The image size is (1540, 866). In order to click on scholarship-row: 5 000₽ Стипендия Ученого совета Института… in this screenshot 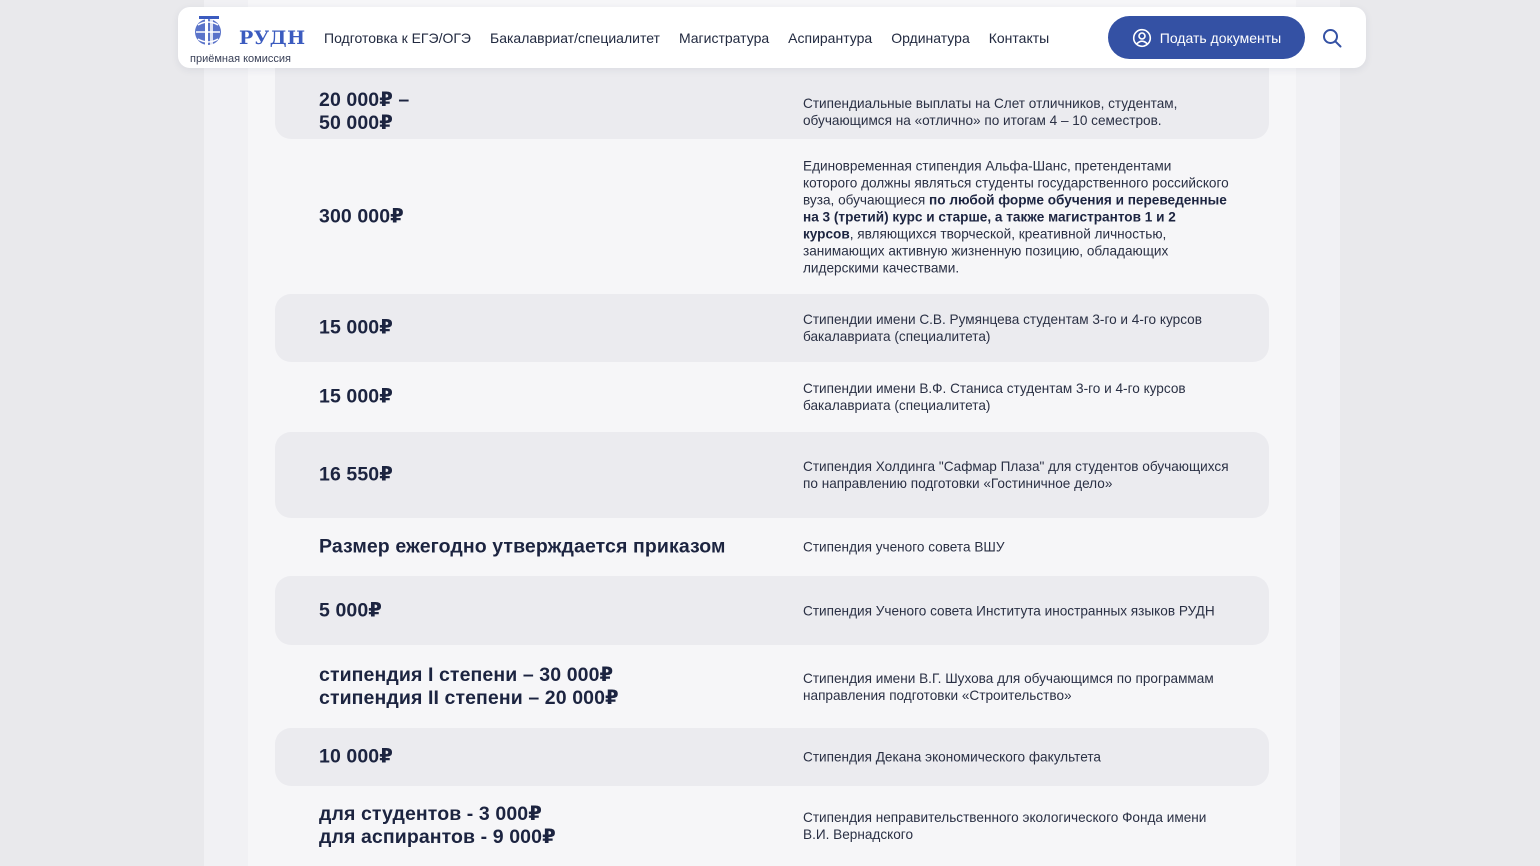, I will do `click(772, 610)`.